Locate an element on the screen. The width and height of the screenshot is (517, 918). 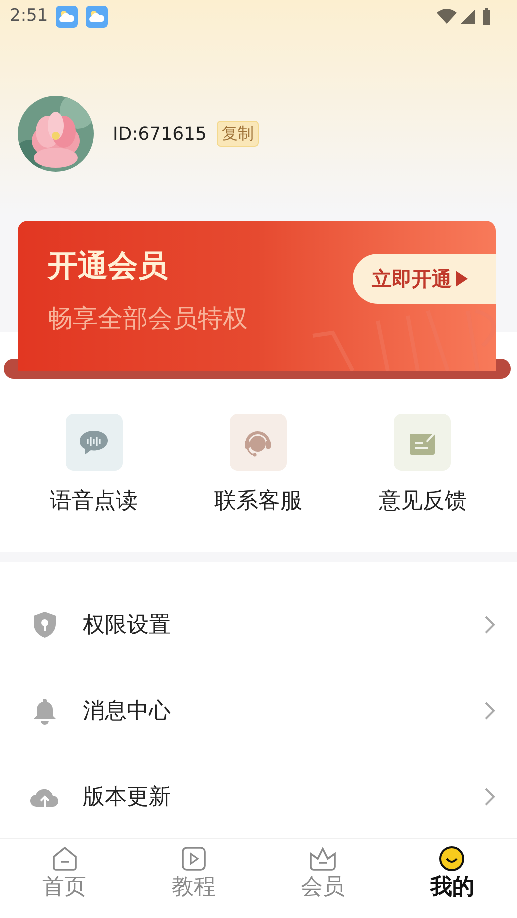
menu-label: 消息中心 is located at coordinates (127, 712).